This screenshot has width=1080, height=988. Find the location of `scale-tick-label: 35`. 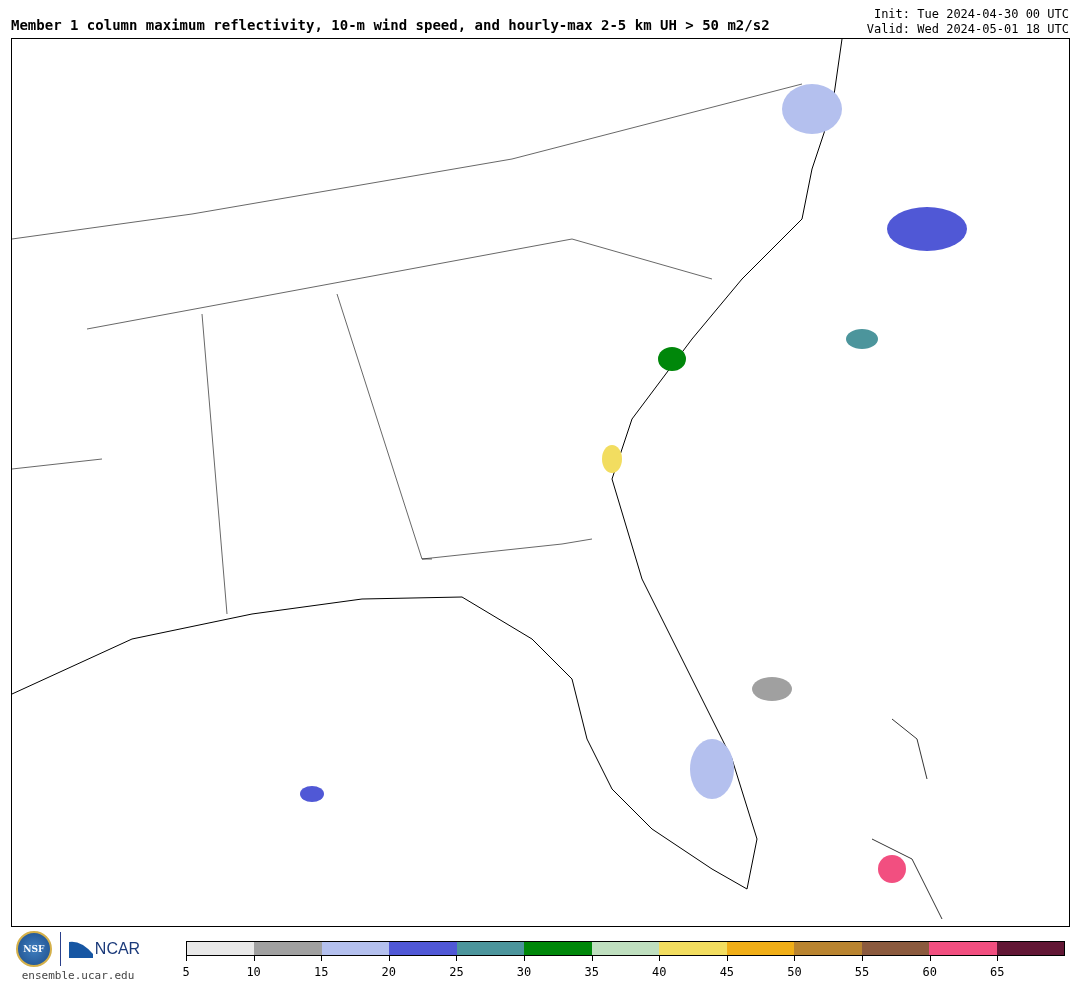

scale-tick-label: 35 is located at coordinates (591, 972).